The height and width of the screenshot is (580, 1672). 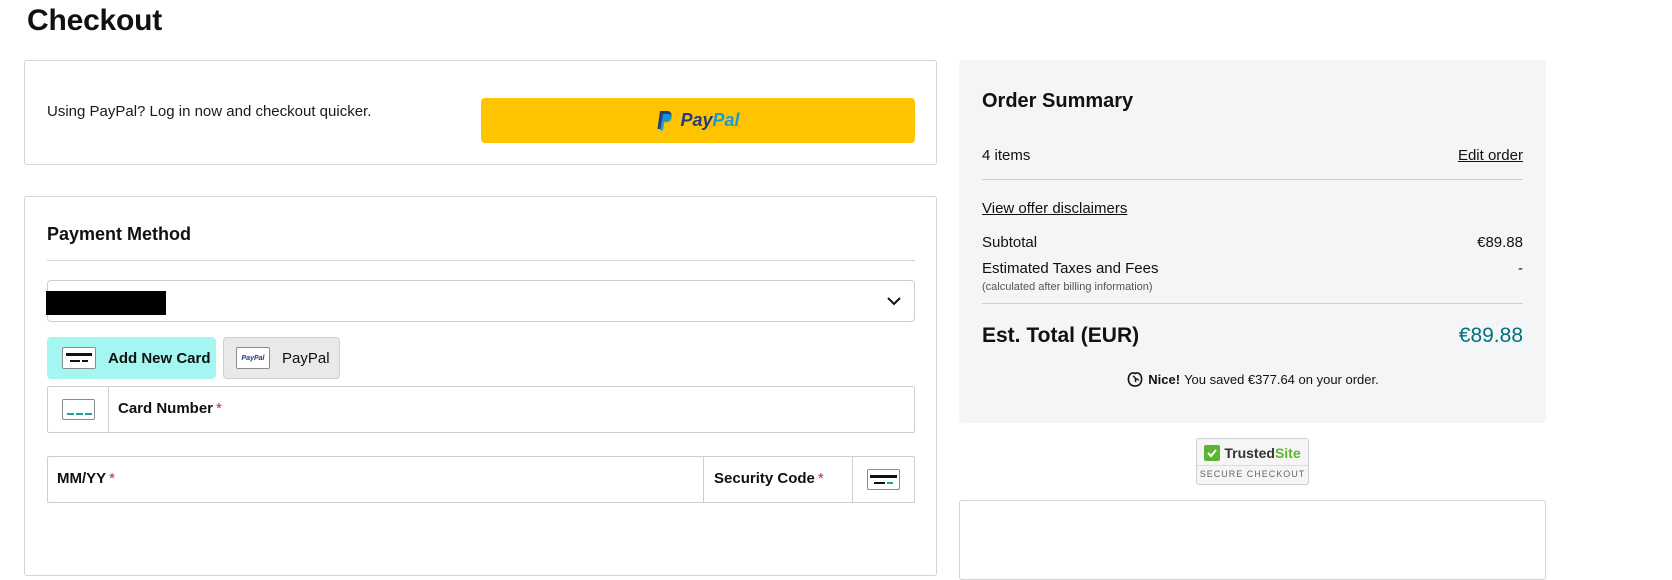 What do you see at coordinates (106, 303) in the screenshot?
I see `redacted-payment-value` at bounding box center [106, 303].